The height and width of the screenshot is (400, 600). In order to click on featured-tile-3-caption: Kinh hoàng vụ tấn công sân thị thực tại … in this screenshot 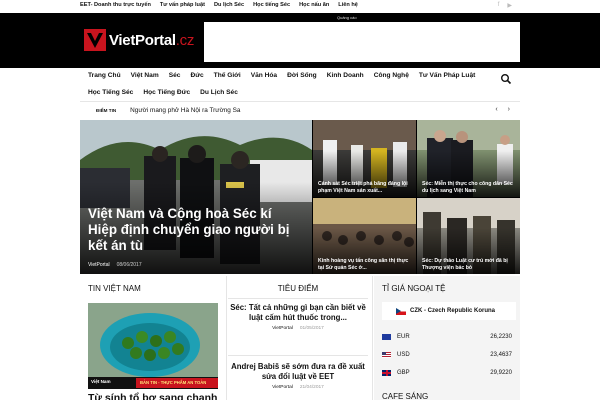, I will do `click(365, 264)`.